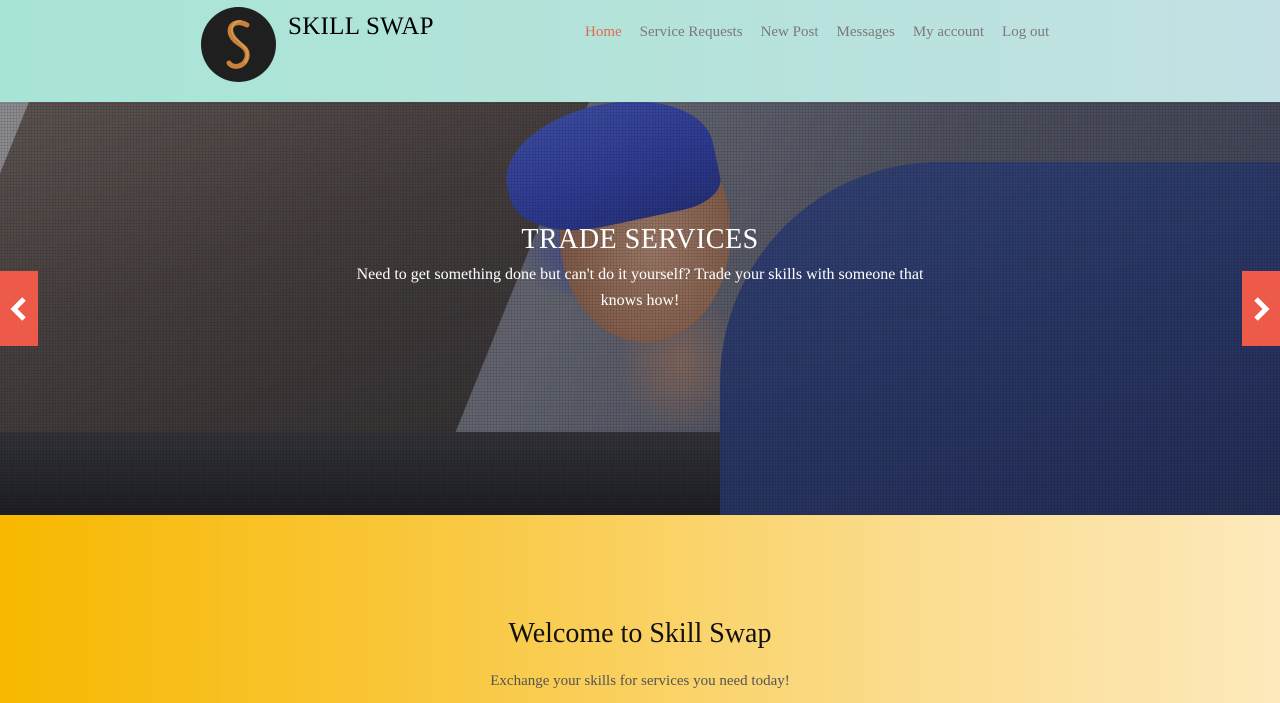  I want to click on carousel-next-button, so click(1261, 308).